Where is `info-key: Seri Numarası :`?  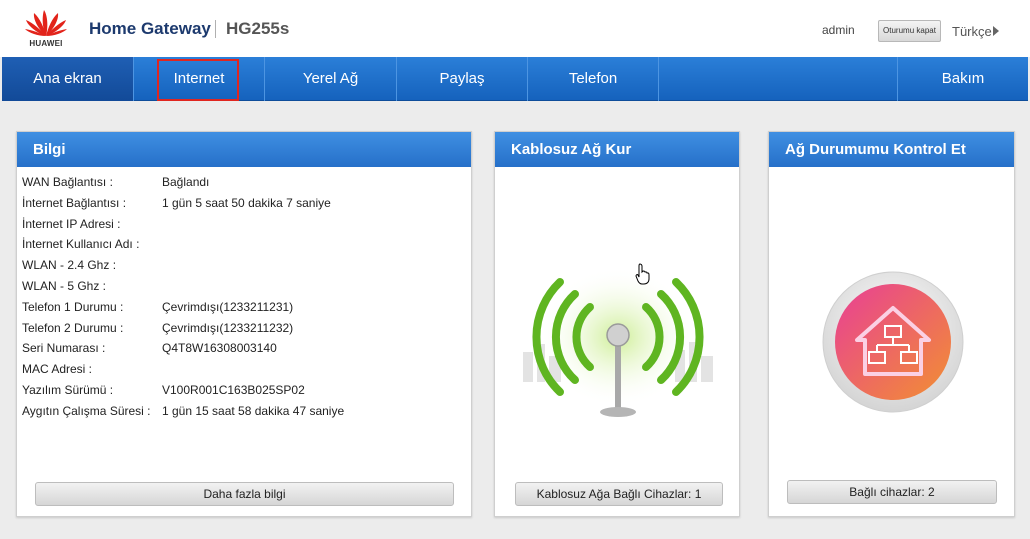
info-key: Seri Numarası : is located at coordinates (64, 348).